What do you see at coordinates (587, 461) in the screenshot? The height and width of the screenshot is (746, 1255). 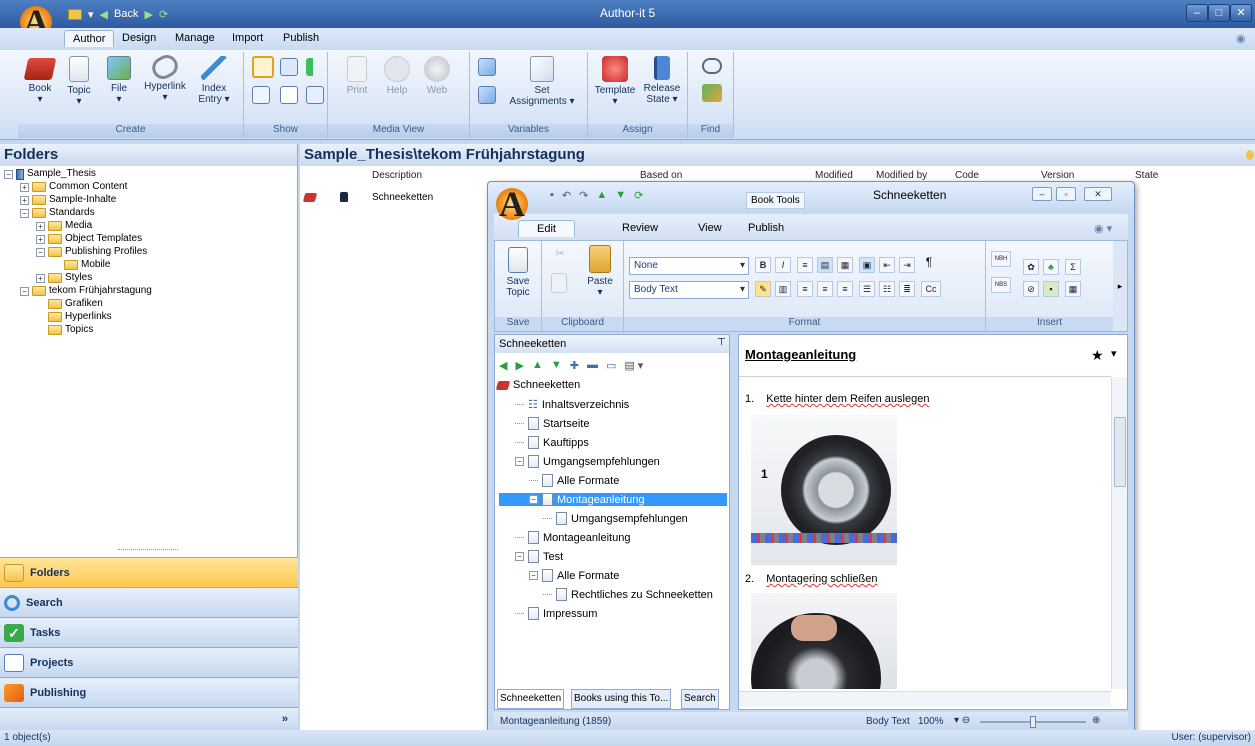 I see `topic-tree-item: − Umgangsempfehlungen` at bounding box center [587, 461].